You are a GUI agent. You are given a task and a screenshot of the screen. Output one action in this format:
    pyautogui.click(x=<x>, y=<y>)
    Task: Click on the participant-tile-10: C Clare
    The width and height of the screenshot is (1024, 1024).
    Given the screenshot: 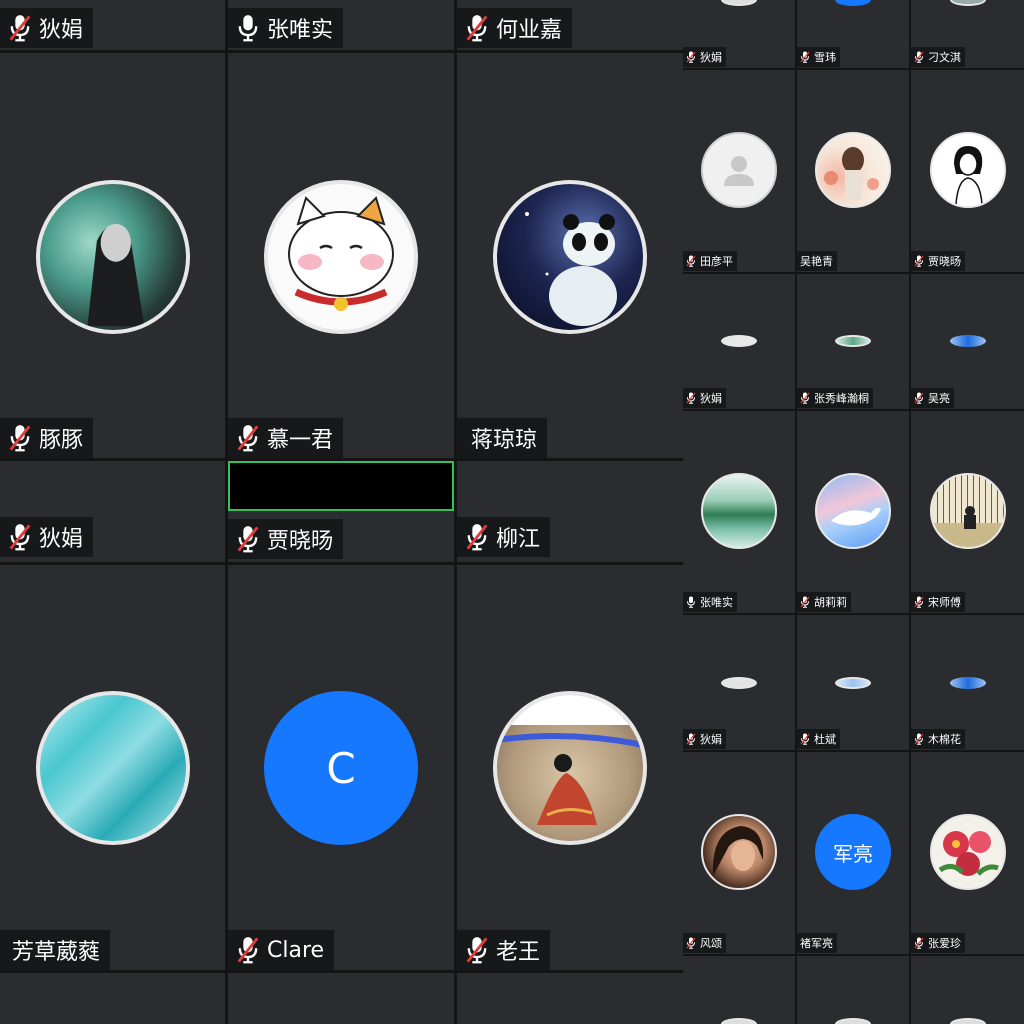 What is the action you would take?
    pyautogui.click(x=341, y=767)
    